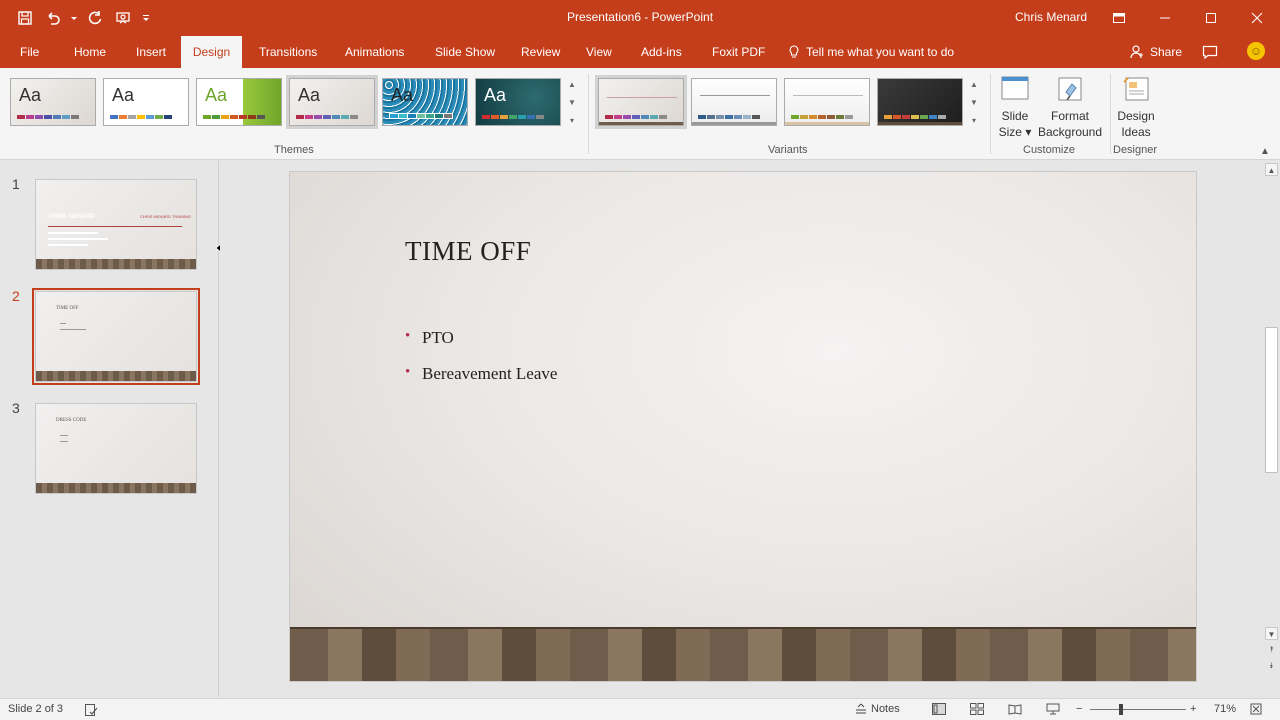 This screenshot has width=1280, height=720. I want to click on slideshow-view-icon, so click(1053, 709).